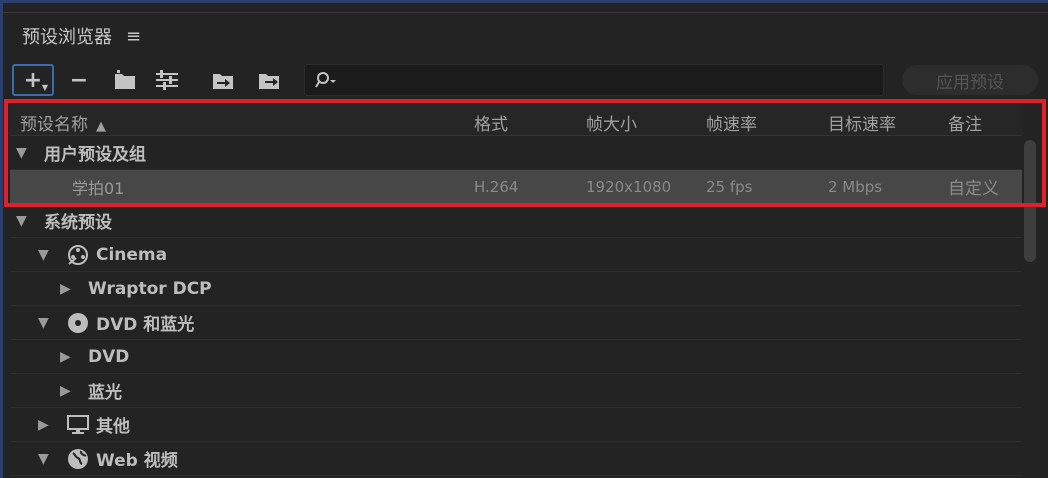 The height and width of the screenshot is (478, 1048). What do you see at coordinates (98, 188) in the screenshot?
I see `preset-name: 学拍01` at bounding box center [98, 188].